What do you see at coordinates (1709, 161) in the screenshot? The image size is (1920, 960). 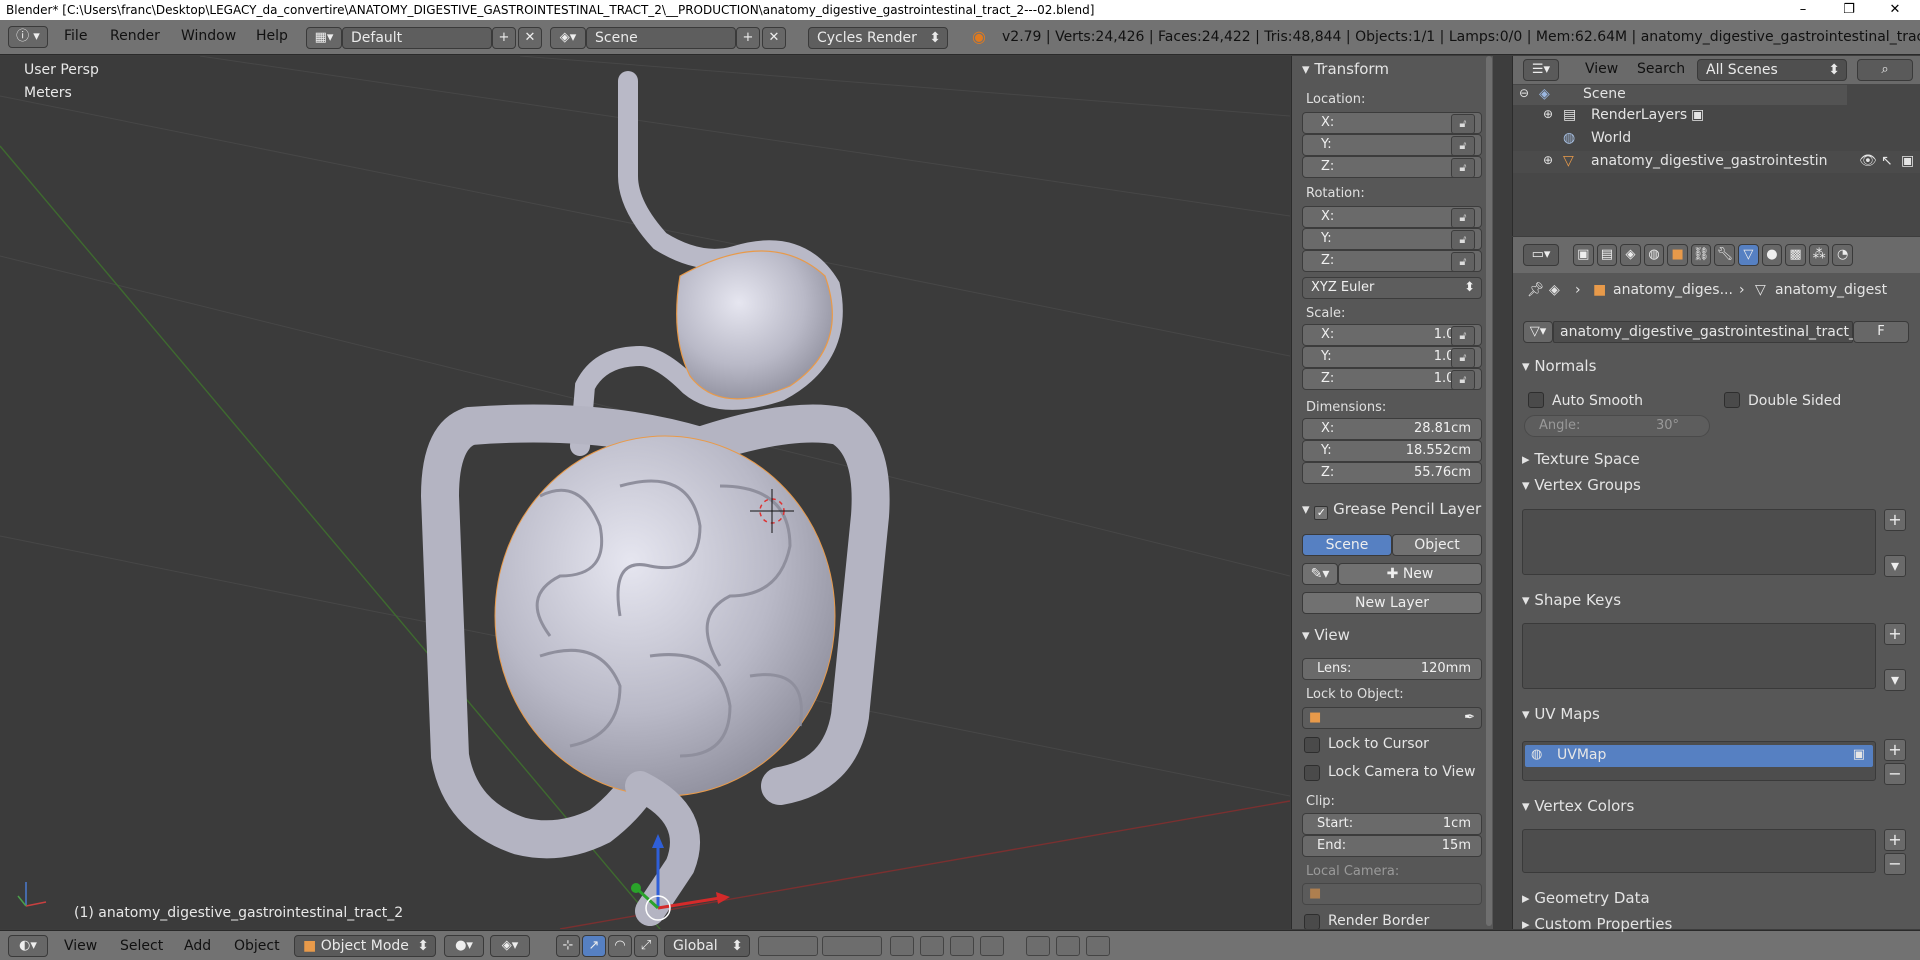 I see `outliner-item-object: anatomy_digestive_gastrointestinal_tra` at bounding box center [1709, 161].